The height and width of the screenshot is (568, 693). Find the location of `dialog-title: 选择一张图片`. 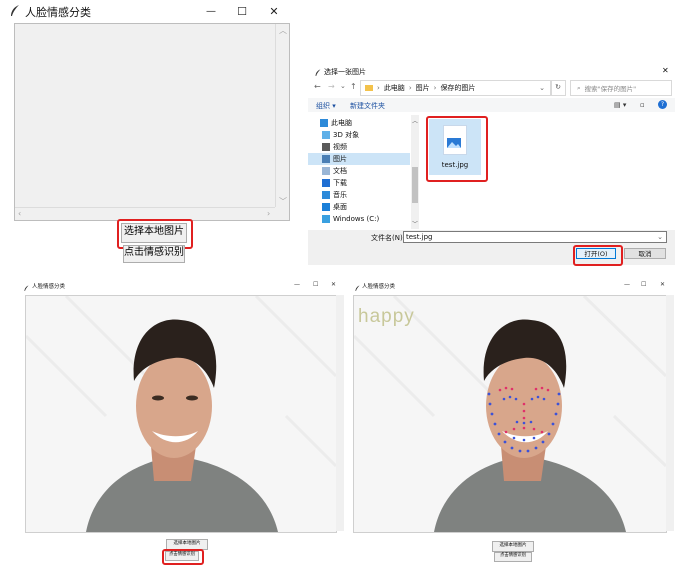

dialog-title: 选择一张图片 is located at coordinates (345, 72).